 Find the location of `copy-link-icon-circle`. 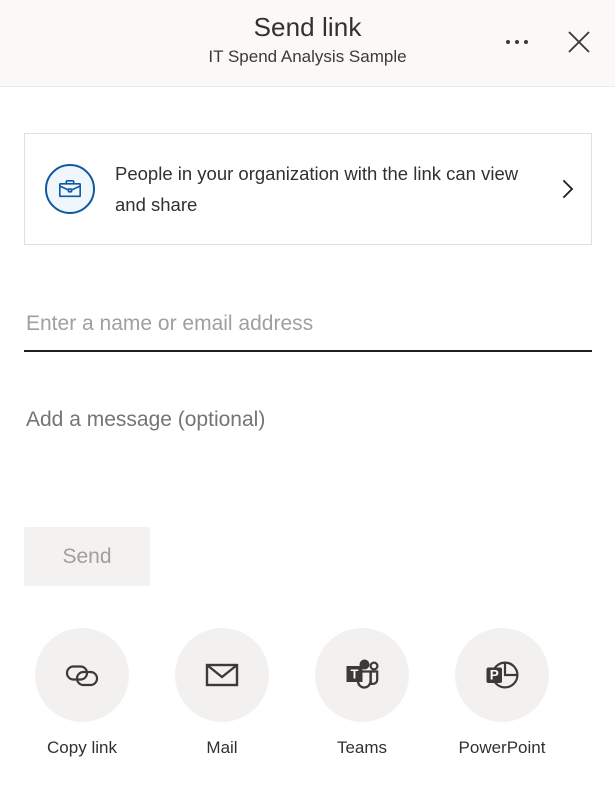

copy-link-icon-circle is located at coordinates (82, 675).